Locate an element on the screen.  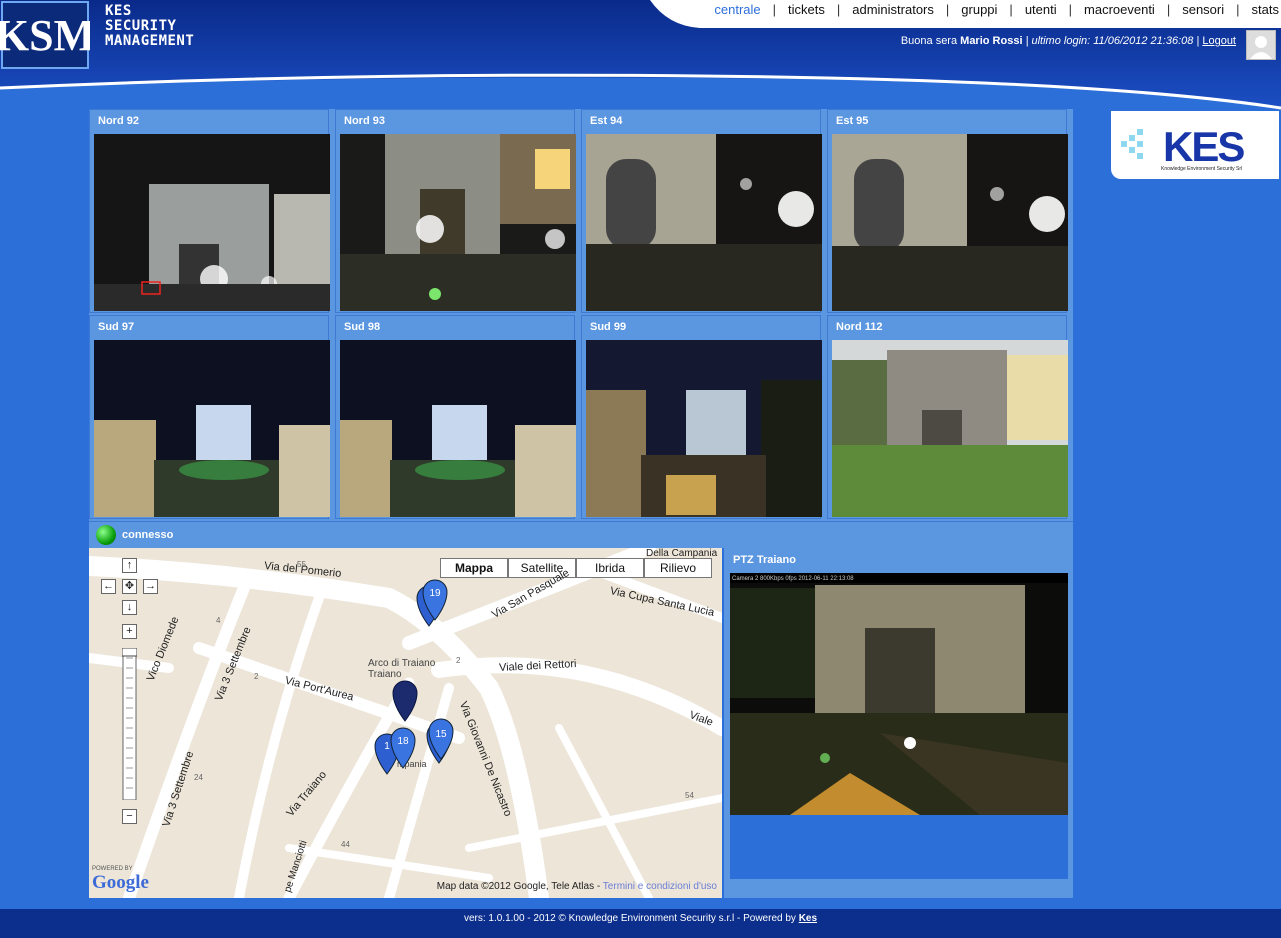
camera-label: Sud 98 is located at coordinates (362, 327).